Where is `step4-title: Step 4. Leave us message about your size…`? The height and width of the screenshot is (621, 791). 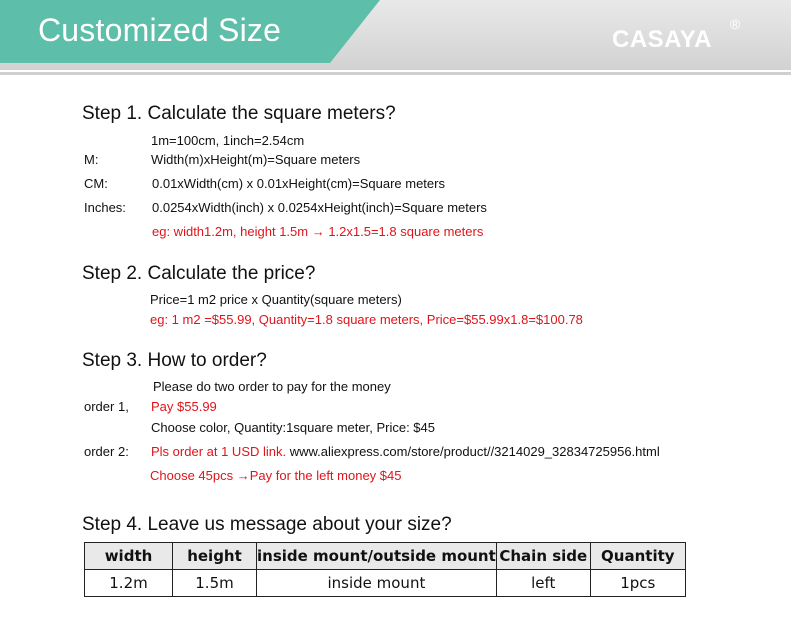
step4-title: Step 4. Leave us message about your size… is located at coordinates (267, 524).